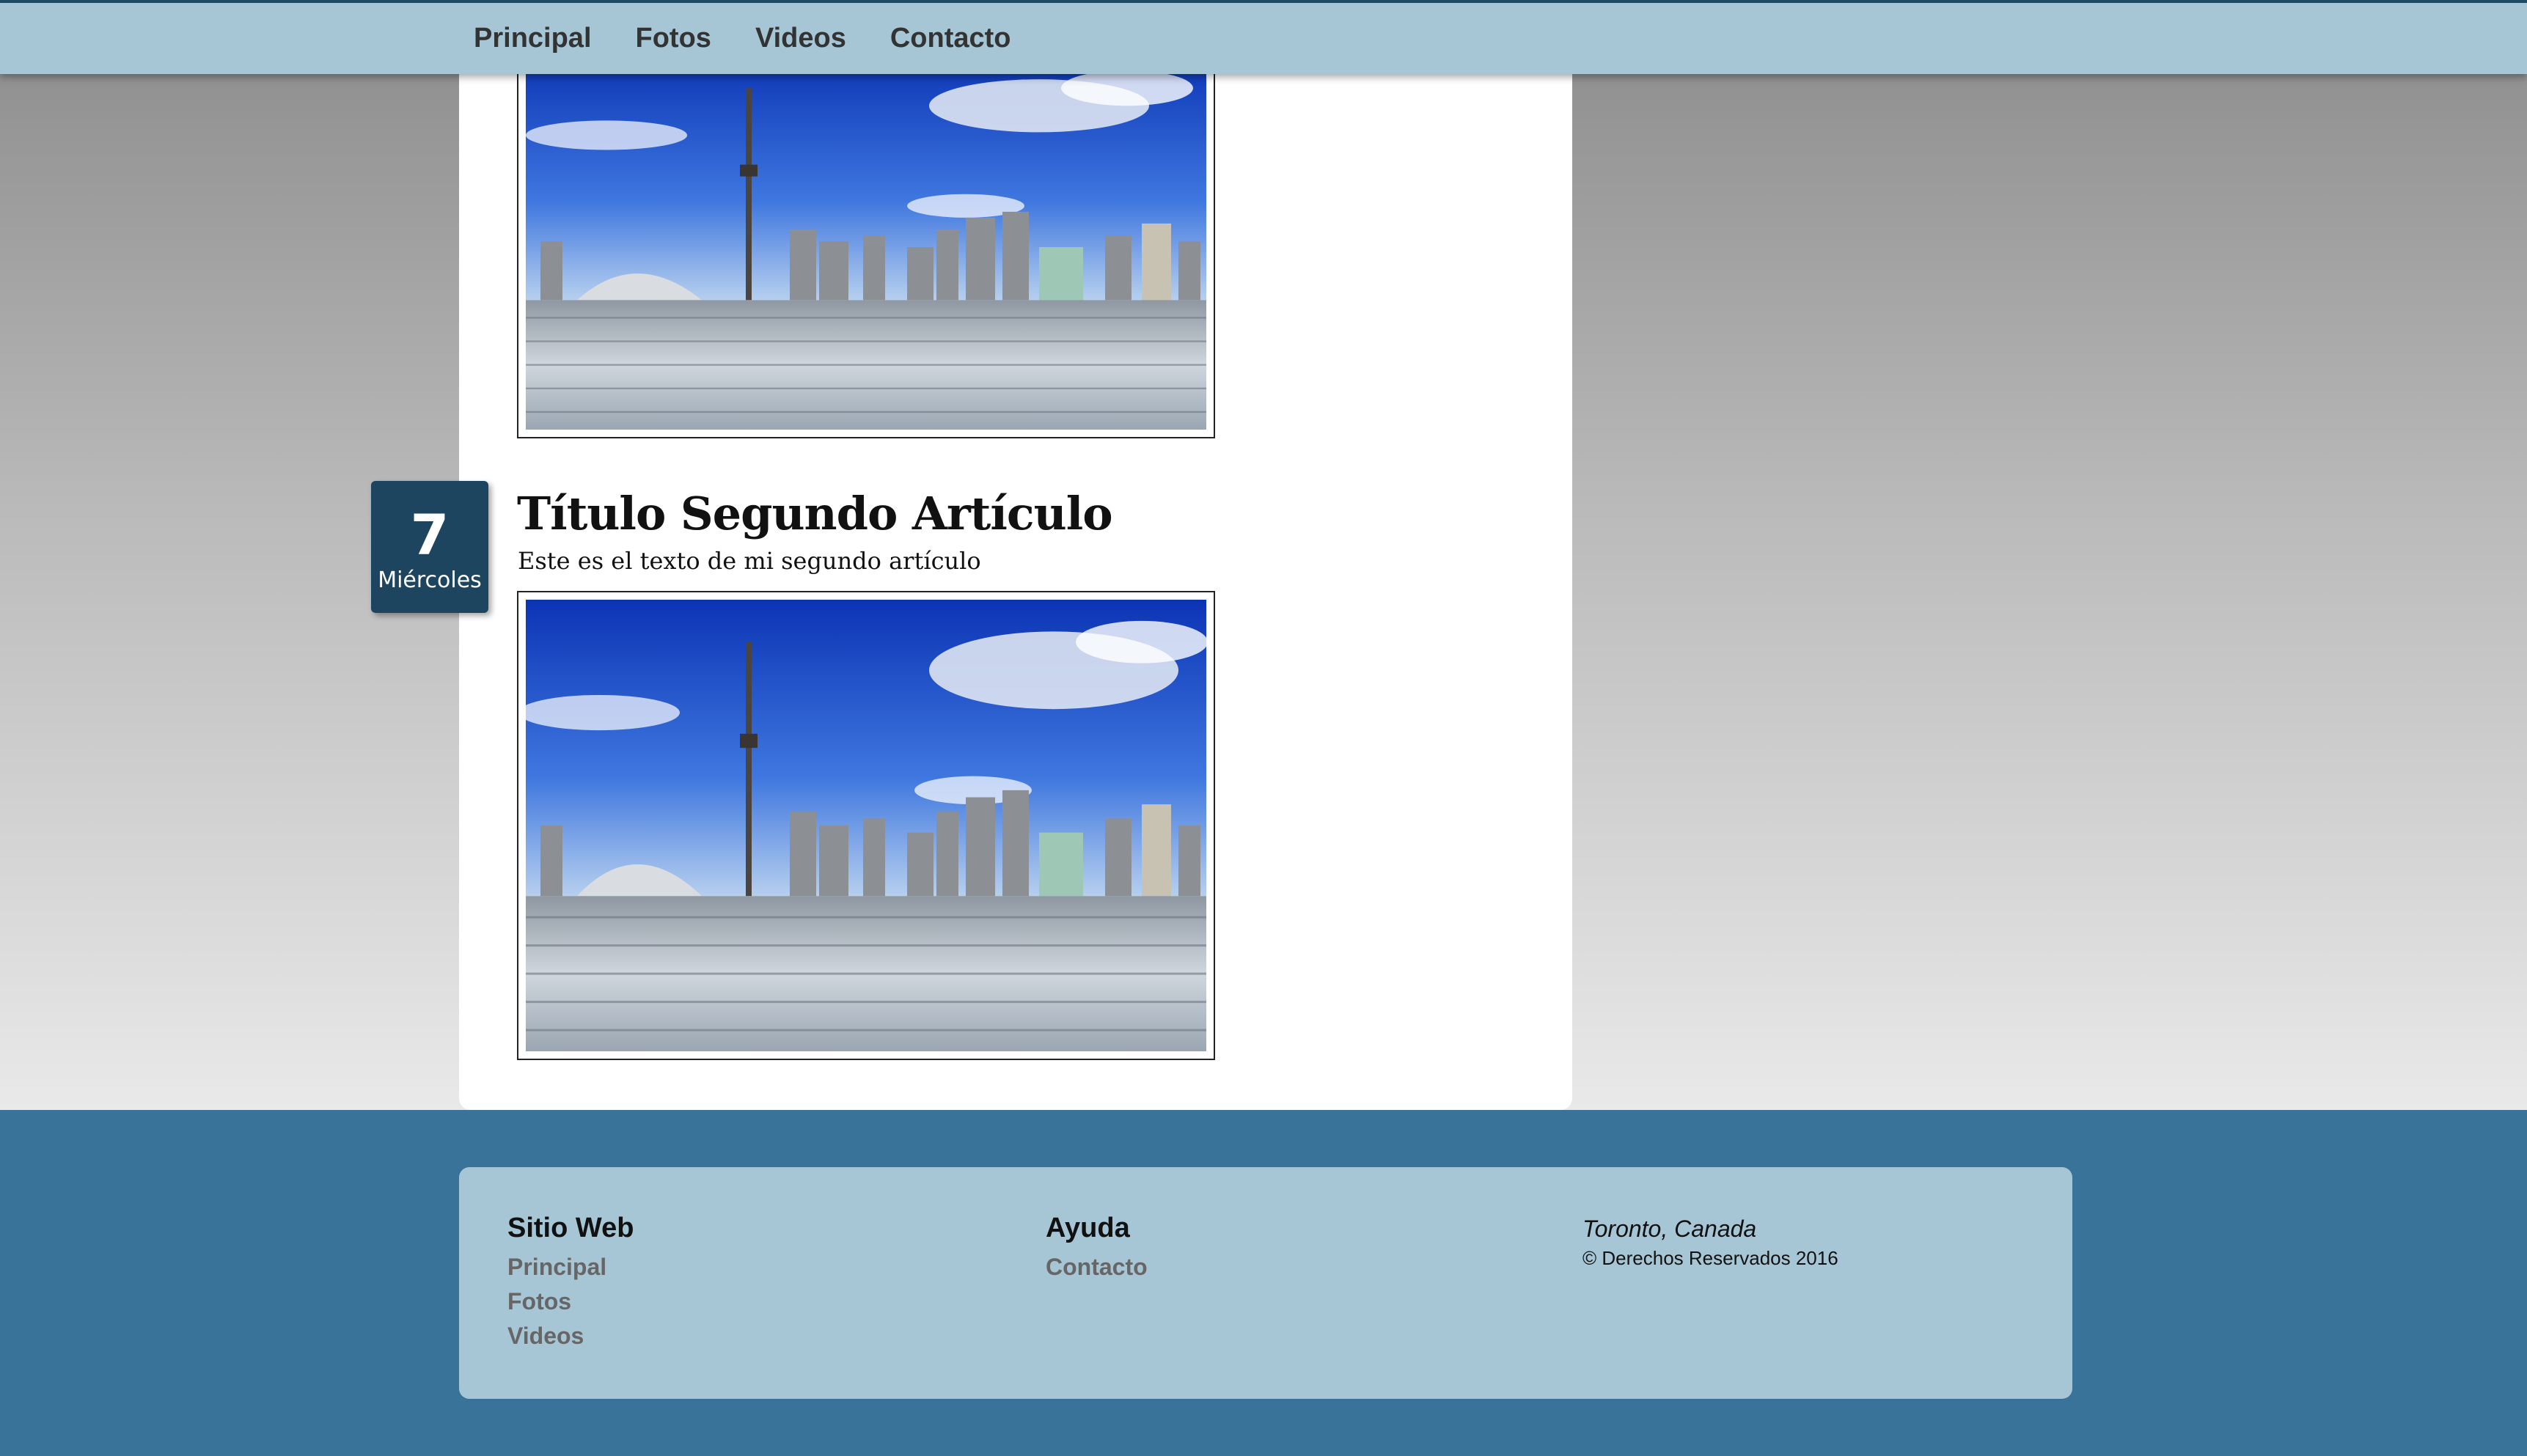  Describe the element at coordinates (1088, 1228) in the screenshot. I see `footer-heading: Ayuda` at that location.